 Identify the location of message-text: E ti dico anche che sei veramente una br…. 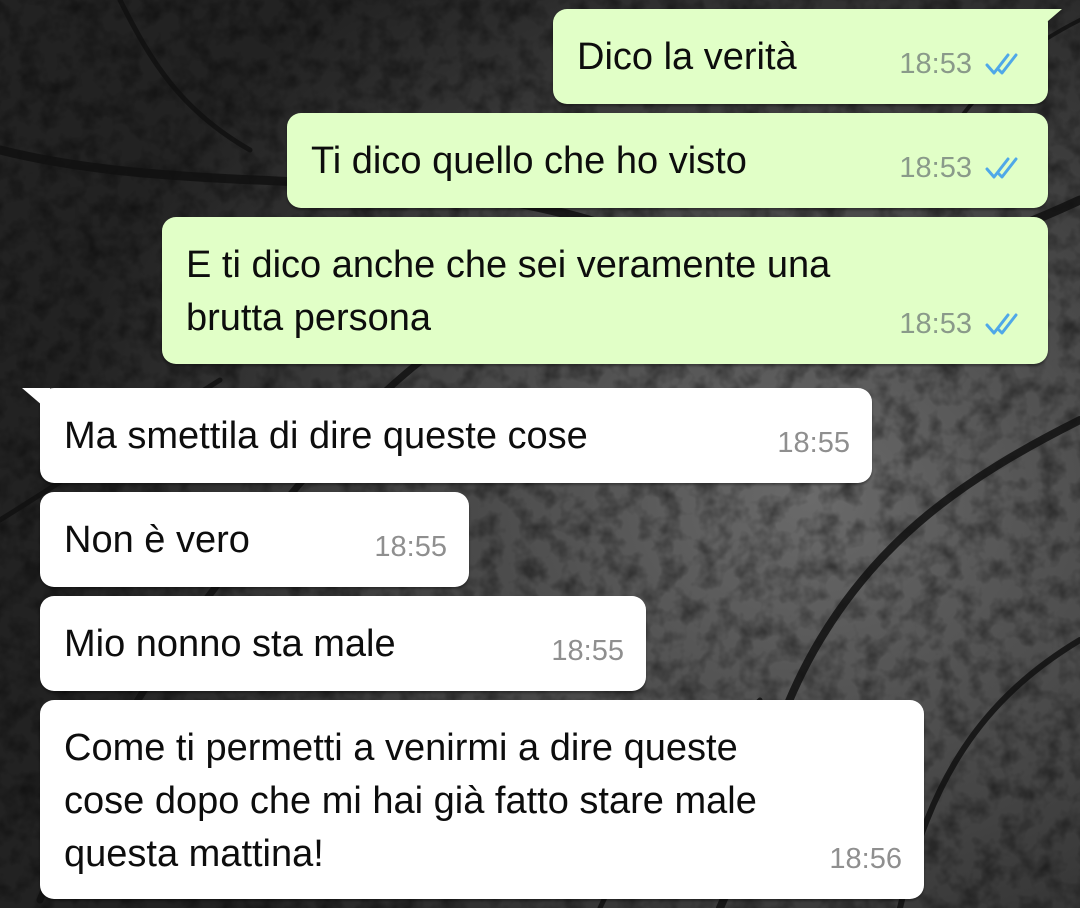
(508, 291).